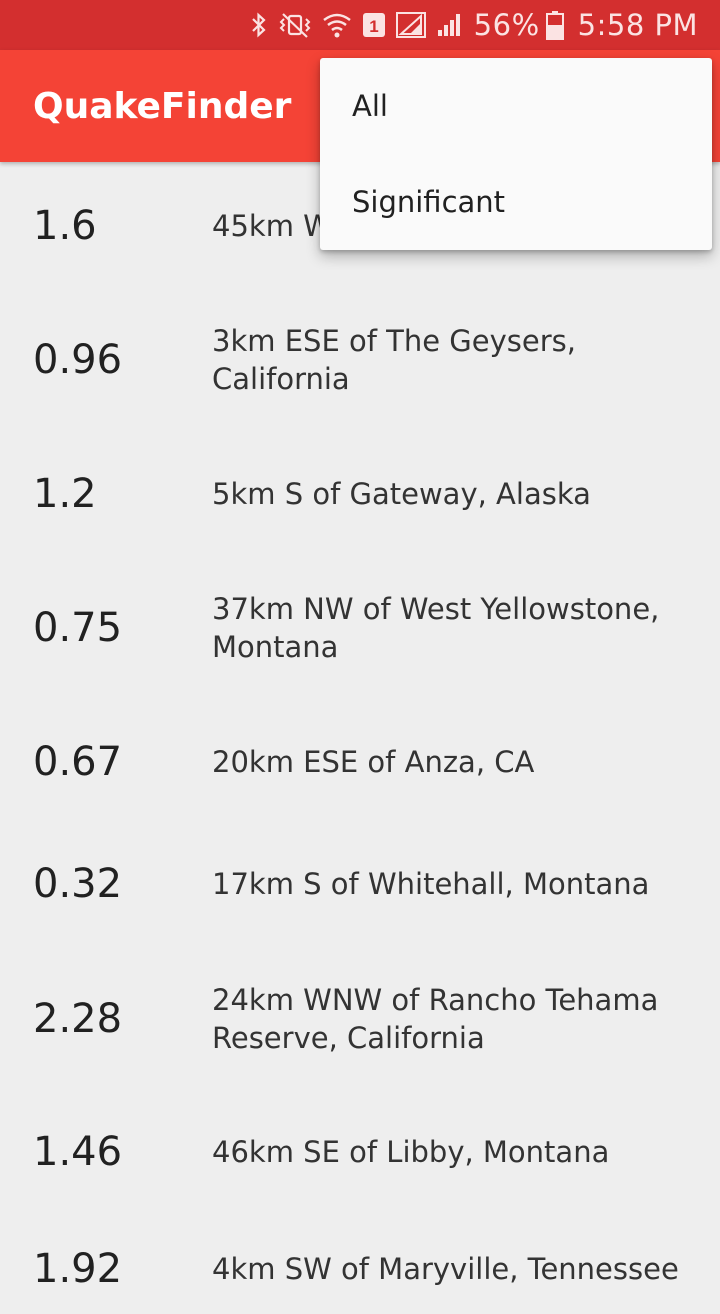 The width and height of the screenshot is (720, 1314). Describe the element at coordinates (360, 25) in the screenshot. I see `status-bar: 1 56% 5:58 PM` at that location.